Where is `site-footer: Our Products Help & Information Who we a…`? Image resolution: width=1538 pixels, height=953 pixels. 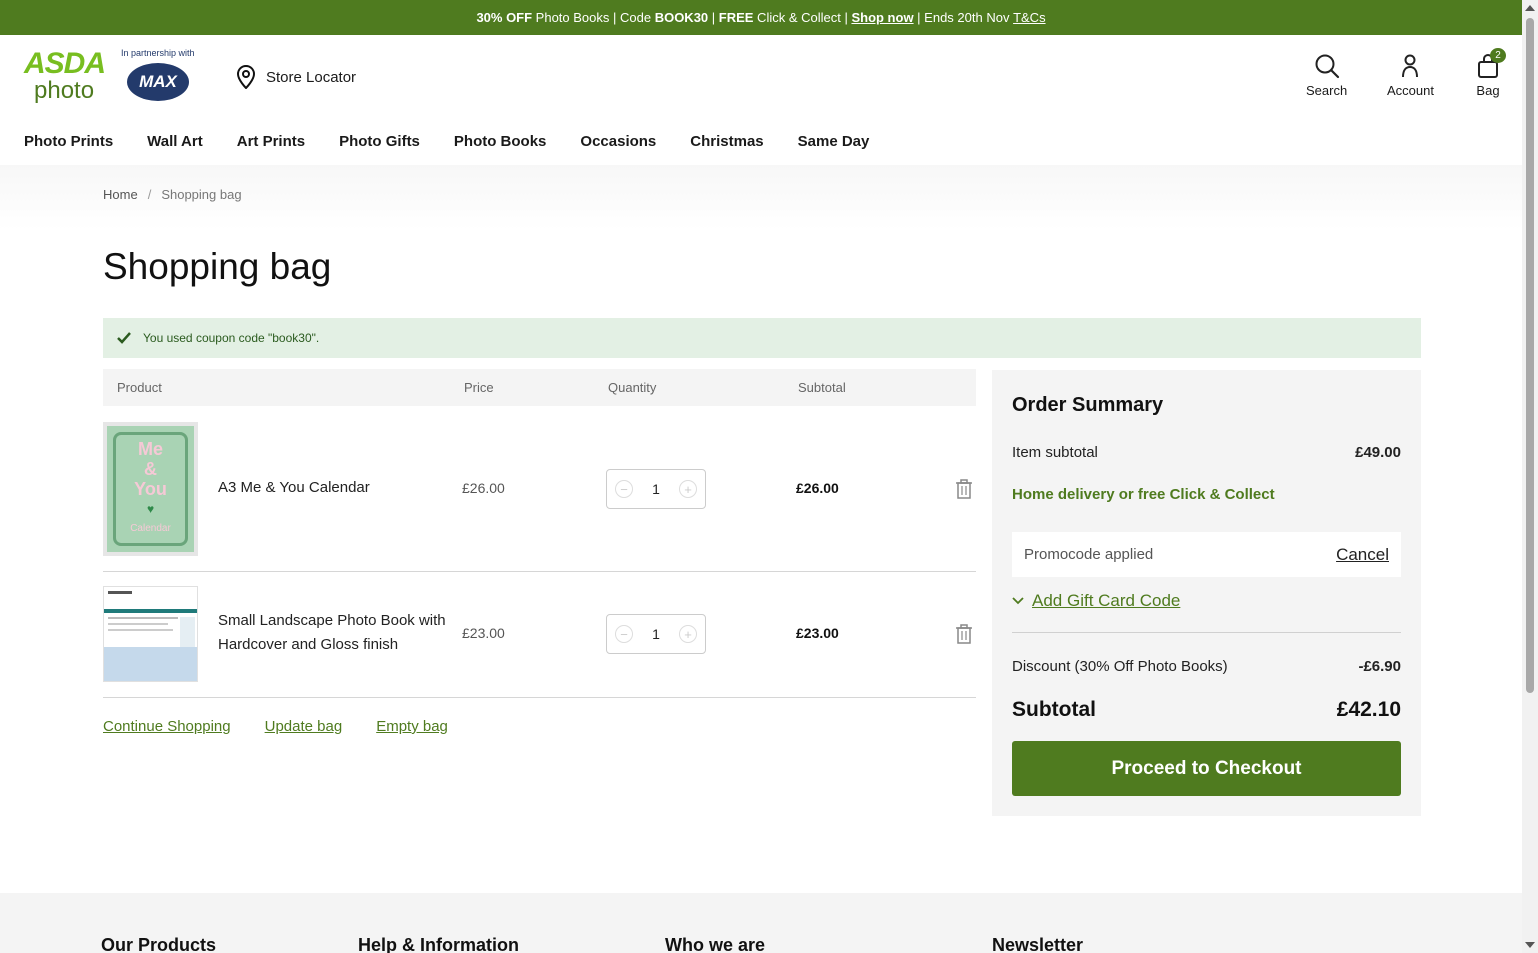 site-footer: Our Products Help & Information Who we a… is located at coordinates (761, 923).